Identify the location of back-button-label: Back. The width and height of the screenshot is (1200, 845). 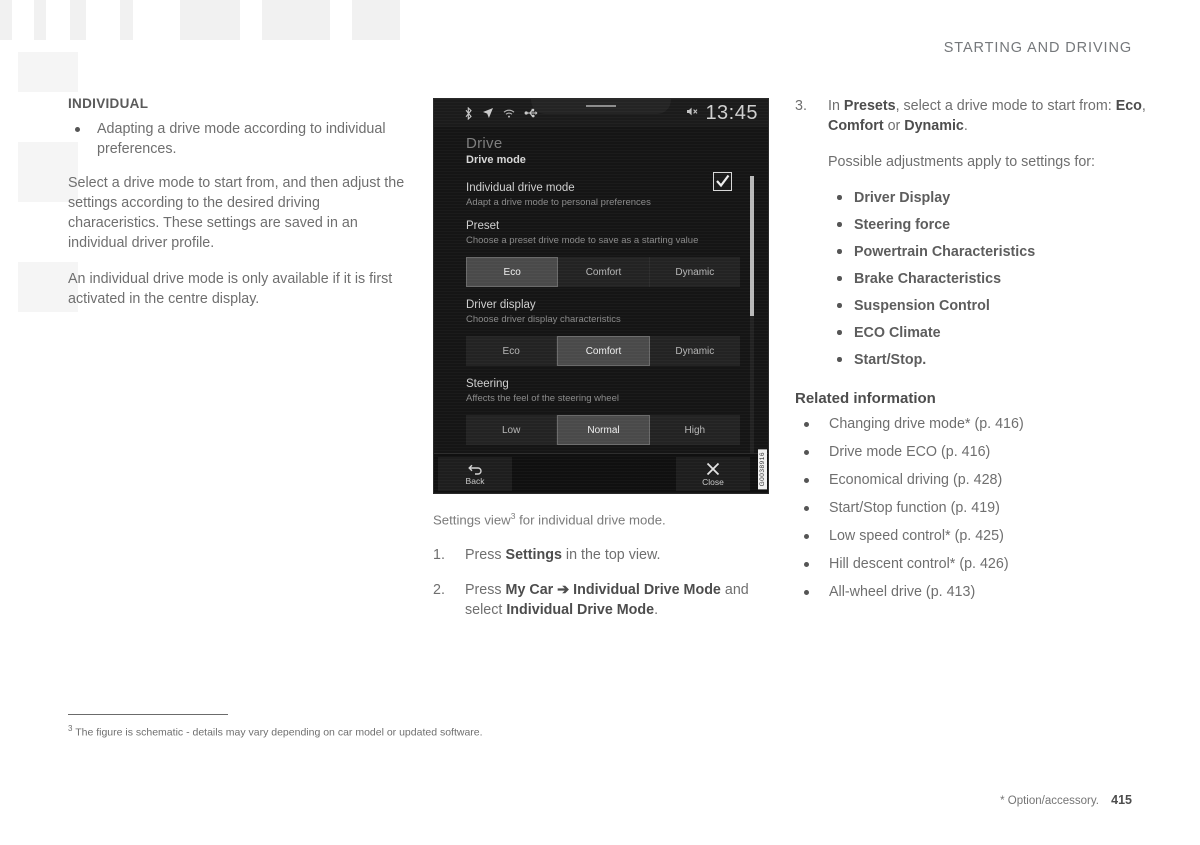
(475, 480).